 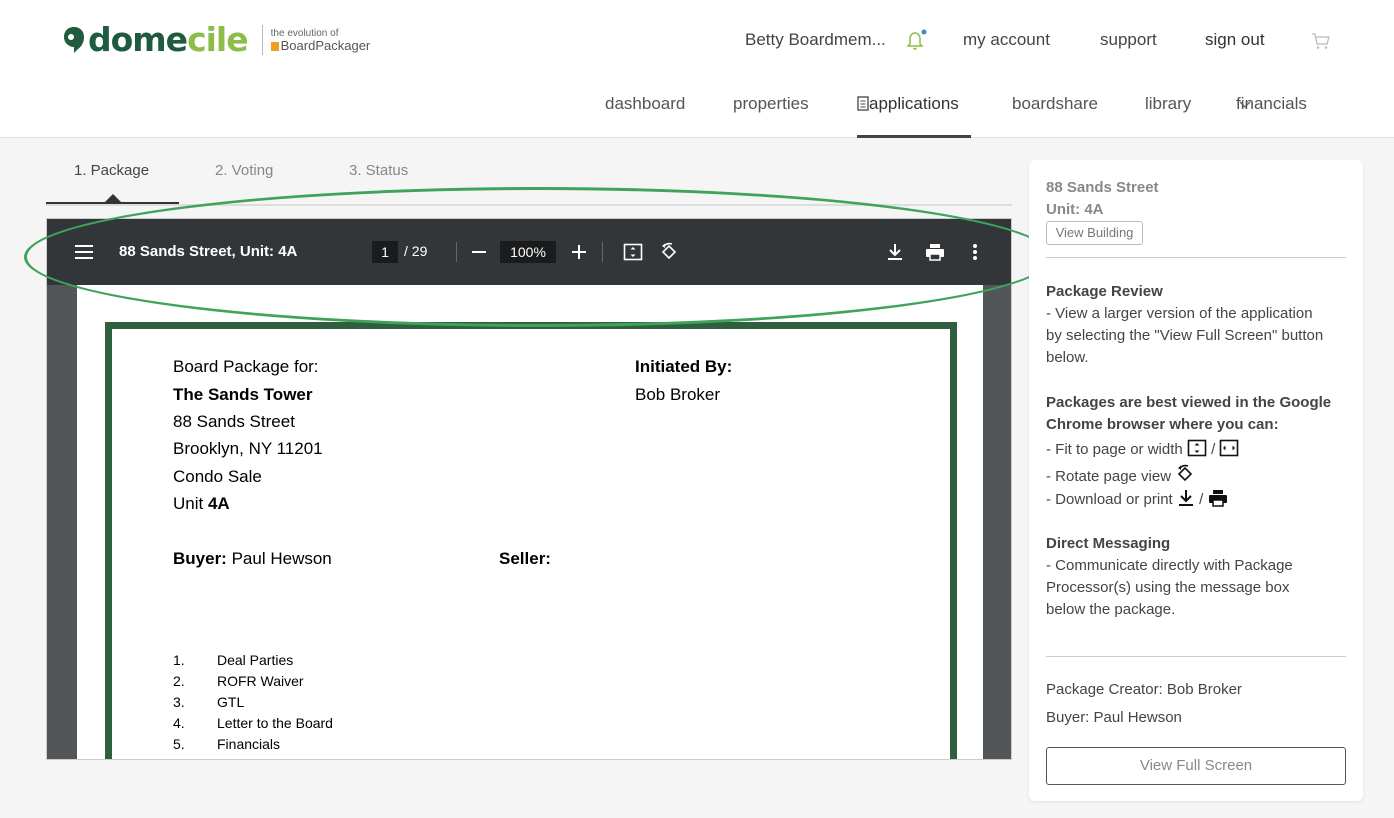 What do you see at coordinates (255, 660) in the screenshot?
I see `list-item: Deal Parties` at bounding box center [255, 660].